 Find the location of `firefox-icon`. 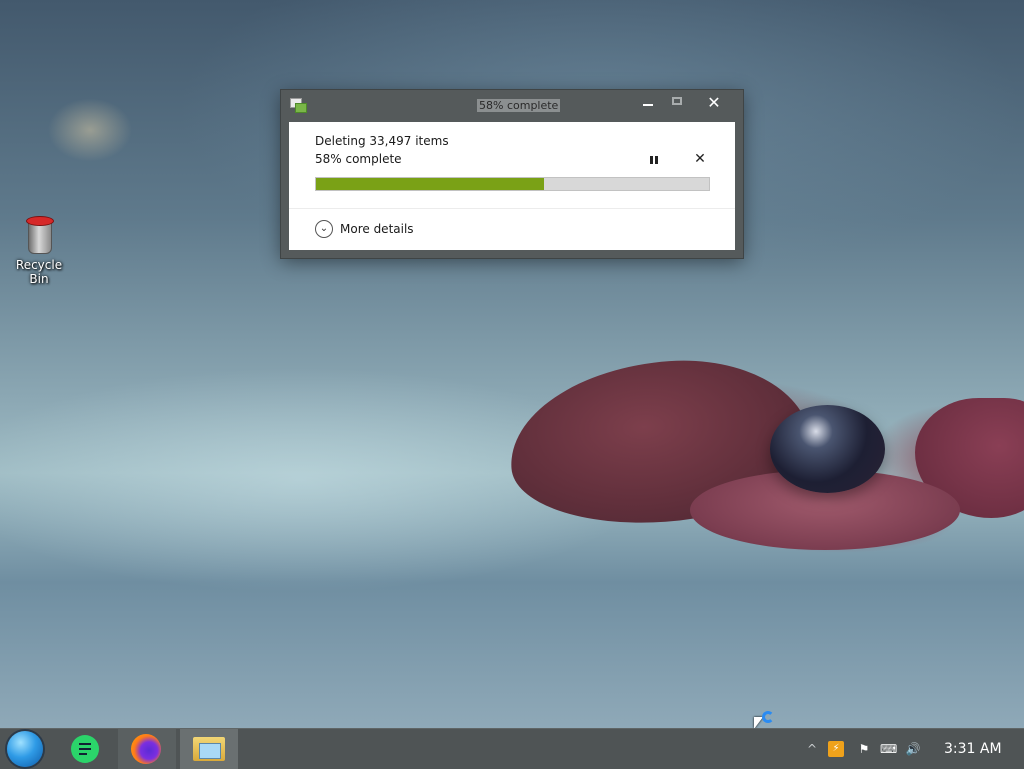

firefox-icon is located at coordinates (146, 749).